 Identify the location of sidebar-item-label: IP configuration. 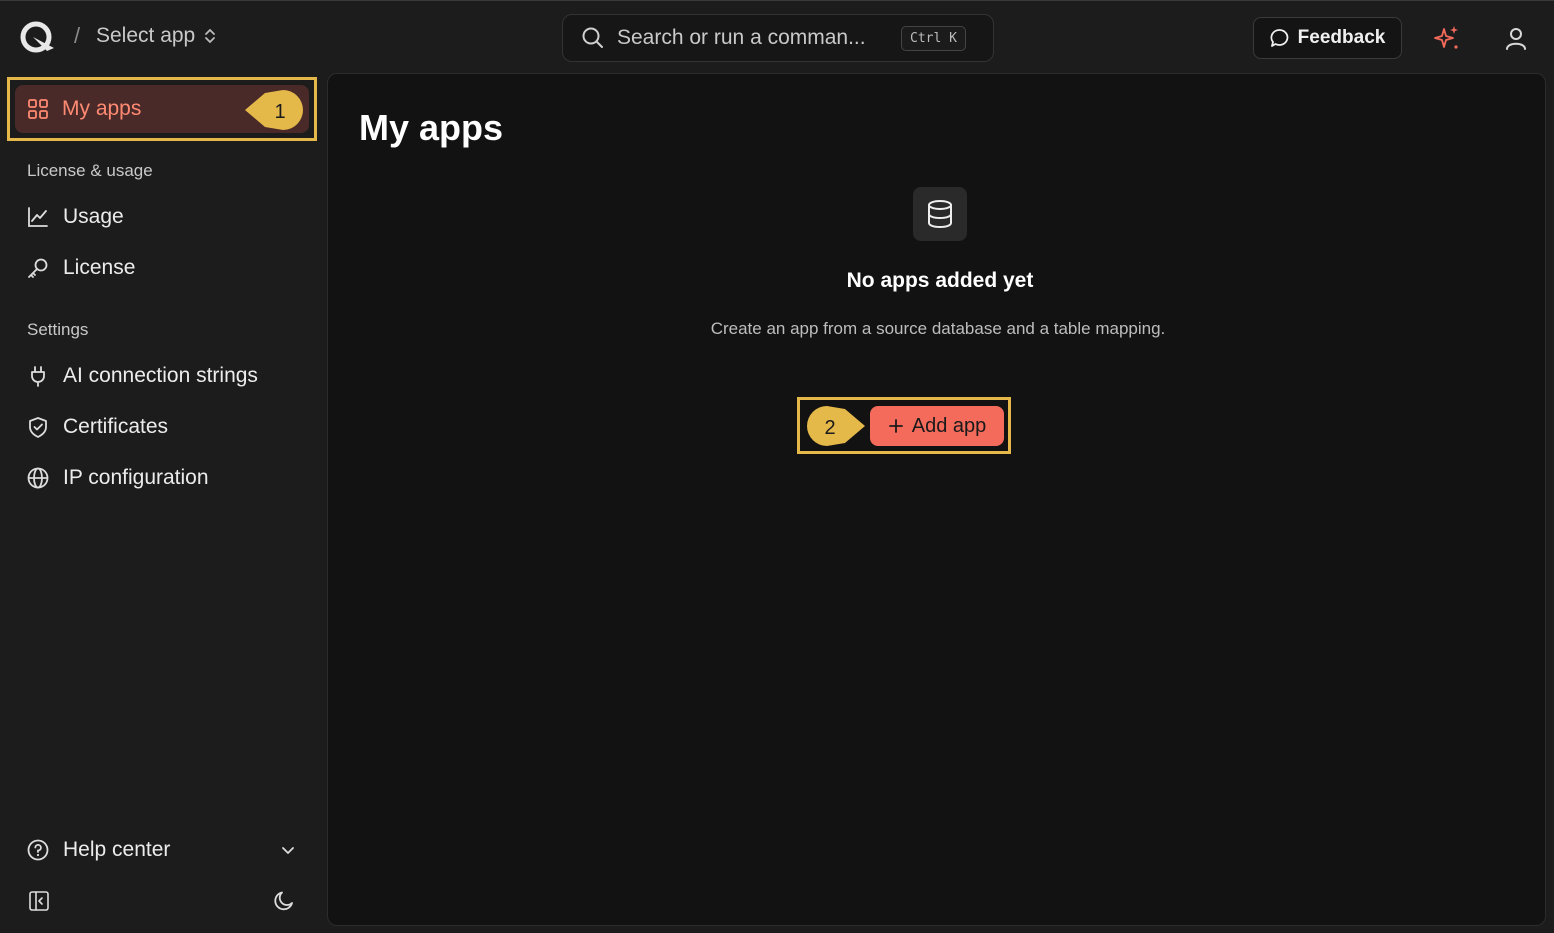
(136, 477).